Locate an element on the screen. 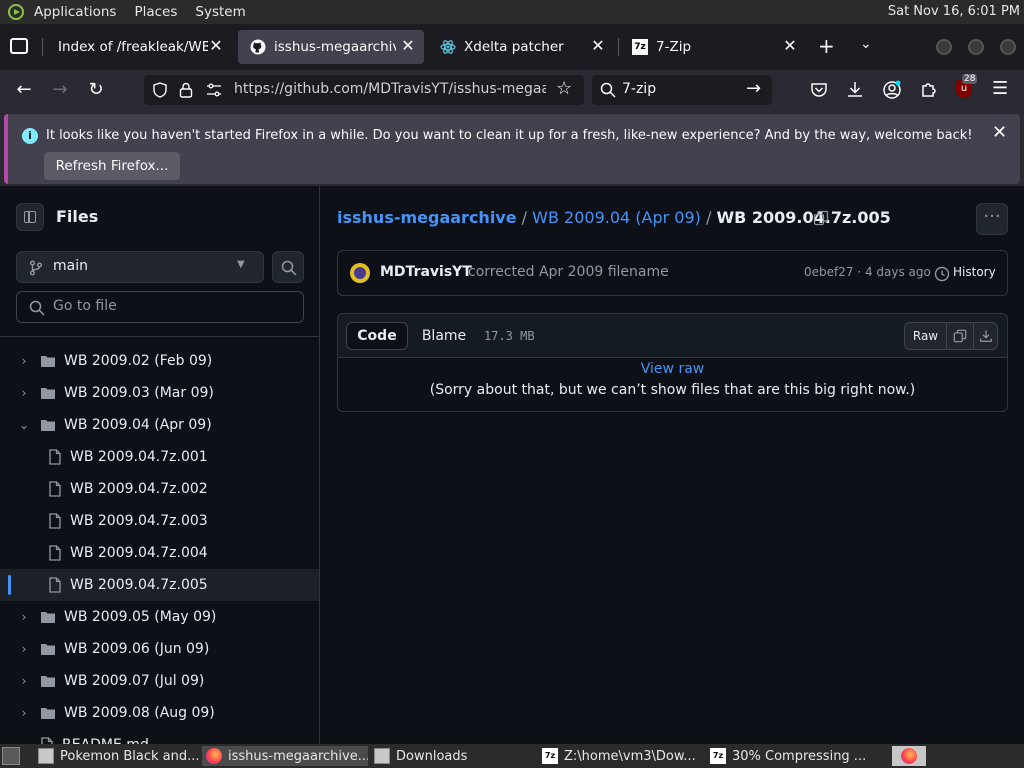  task-label: Downloads is located at coordinates (432, 756).